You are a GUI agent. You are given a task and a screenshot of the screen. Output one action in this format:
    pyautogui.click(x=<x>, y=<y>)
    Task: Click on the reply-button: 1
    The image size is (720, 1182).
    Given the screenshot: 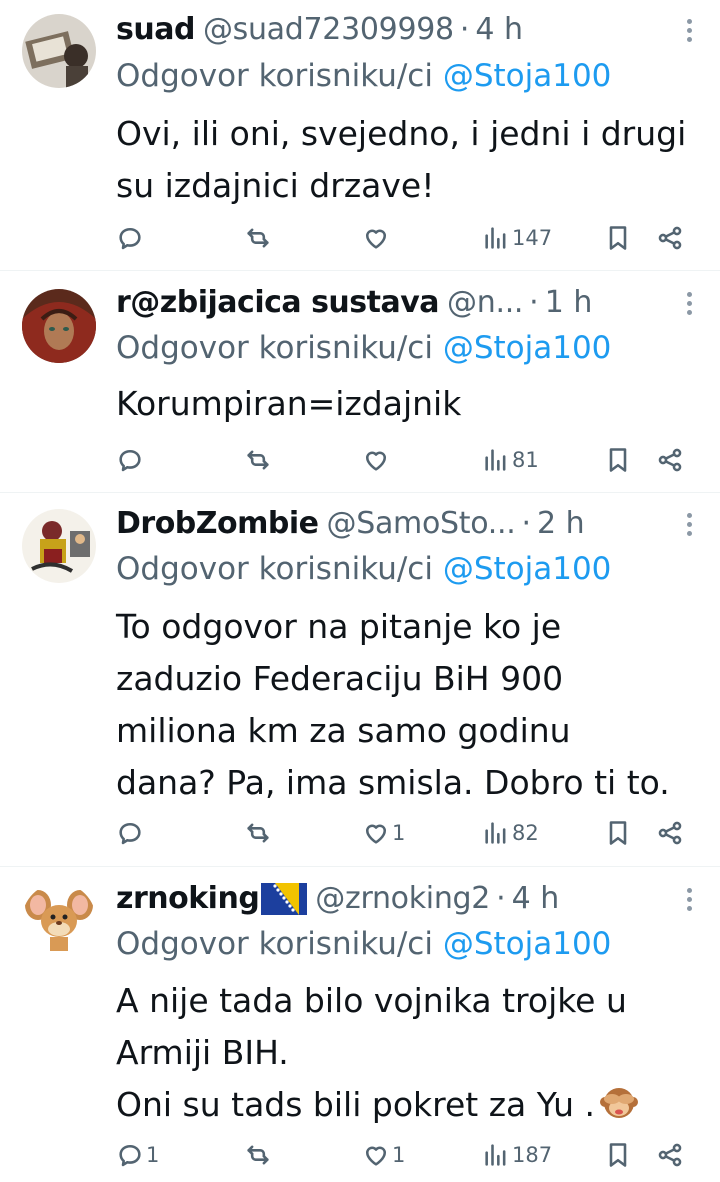 What is the action you would take?
    pyautogui.click(x=137, y=1155)
    